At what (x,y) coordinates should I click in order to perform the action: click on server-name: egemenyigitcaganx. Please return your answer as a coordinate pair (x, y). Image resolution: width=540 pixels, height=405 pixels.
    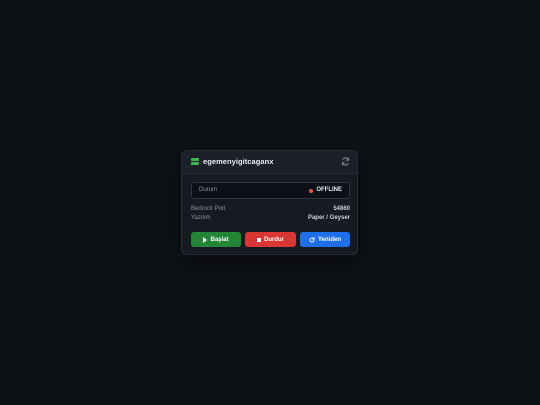
    Looking at the image, I should click on (238, 161).